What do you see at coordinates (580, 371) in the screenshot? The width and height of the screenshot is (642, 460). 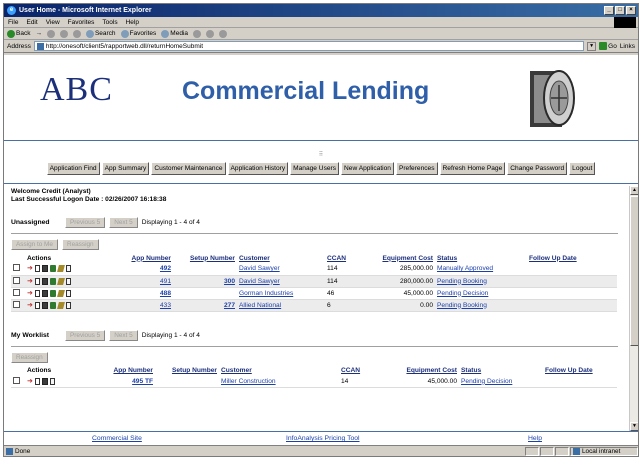 I see `worklist-col-follow-up: Follow Up Date` at bounding box center [580, 371].